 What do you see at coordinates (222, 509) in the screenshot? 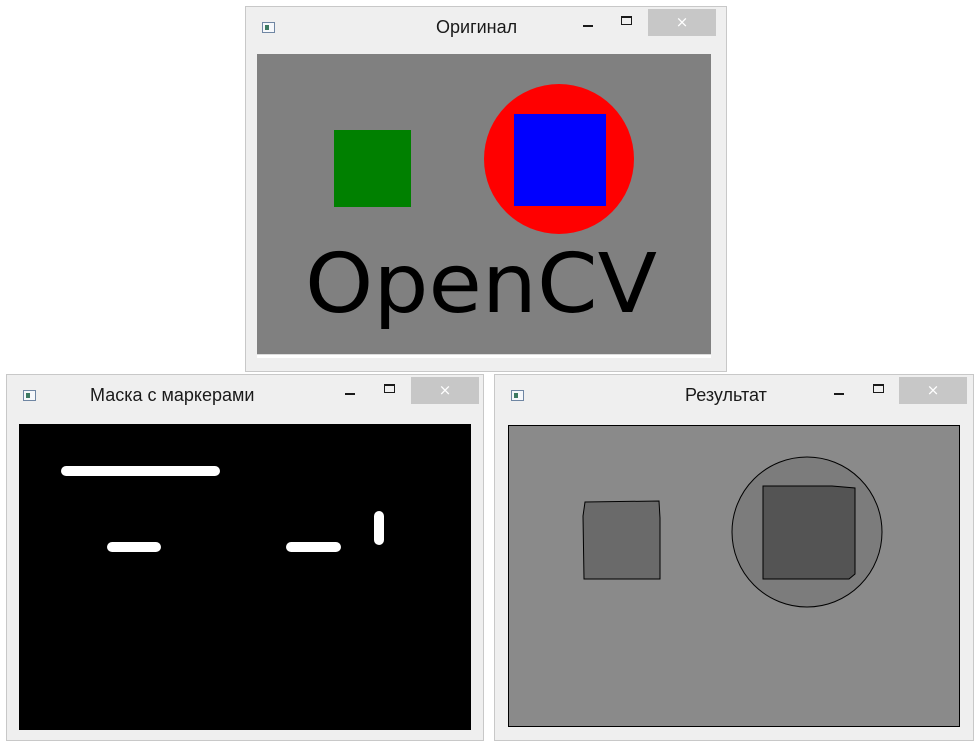
I see `mask-image-canvas` at bounding box center [222, 509].